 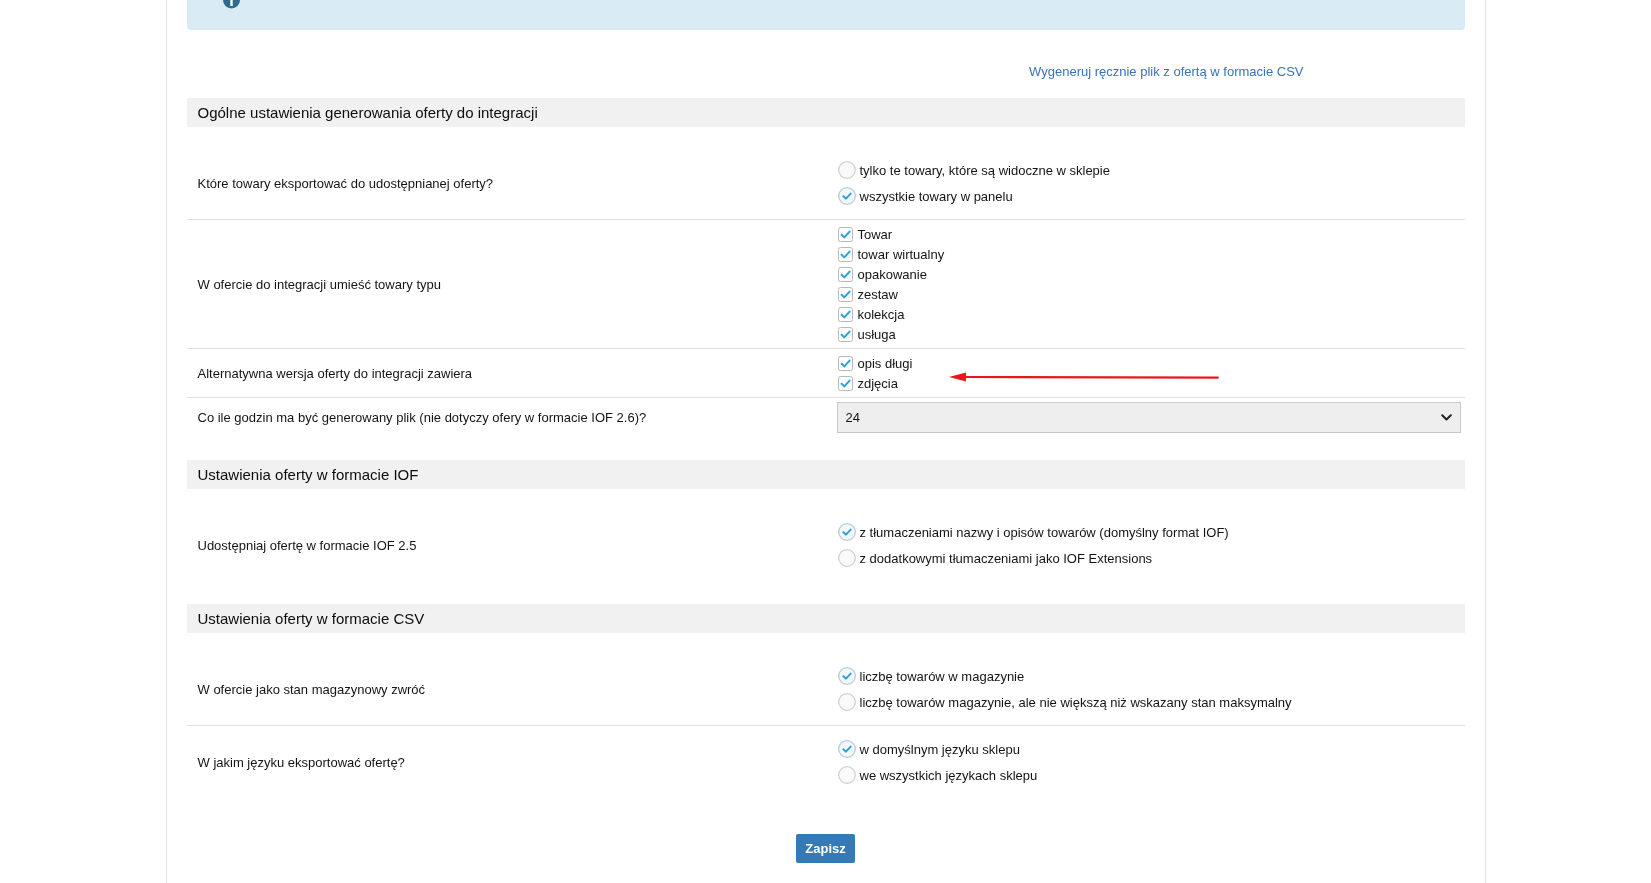 What do you see at coordinates (1006, 558) in the screenshot?
I see `option-label: z dodatkowymi tłumaczeniami jako IOF Extensions` at bounding box center [1006, 558].